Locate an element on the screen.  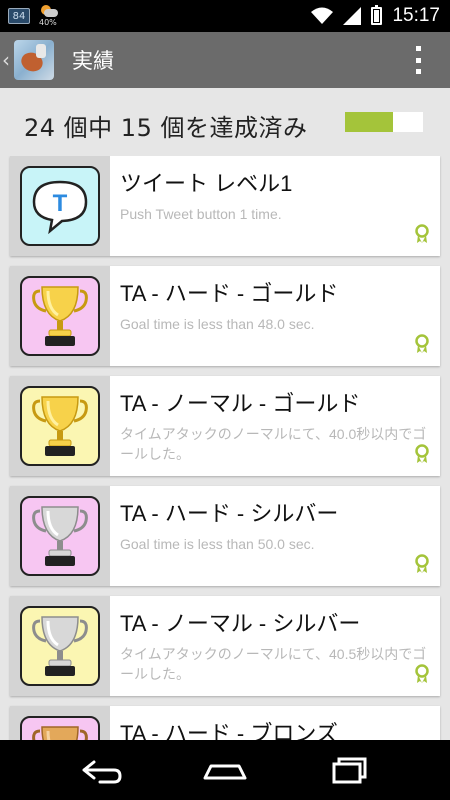
achievement-item: TA - ハード - ブロンズ is located at coordinates (225, 723).